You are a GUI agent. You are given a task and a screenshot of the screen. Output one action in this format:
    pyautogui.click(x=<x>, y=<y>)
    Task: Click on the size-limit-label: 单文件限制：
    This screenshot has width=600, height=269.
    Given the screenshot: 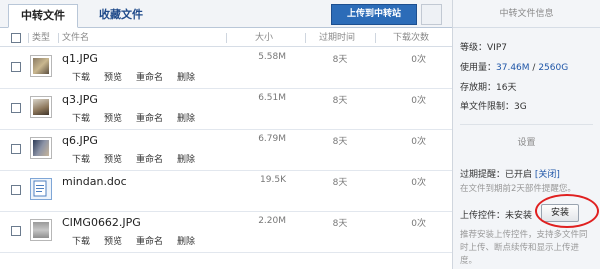 What is the action you would take?
    pyautogui.click(x=487, y=107)
    